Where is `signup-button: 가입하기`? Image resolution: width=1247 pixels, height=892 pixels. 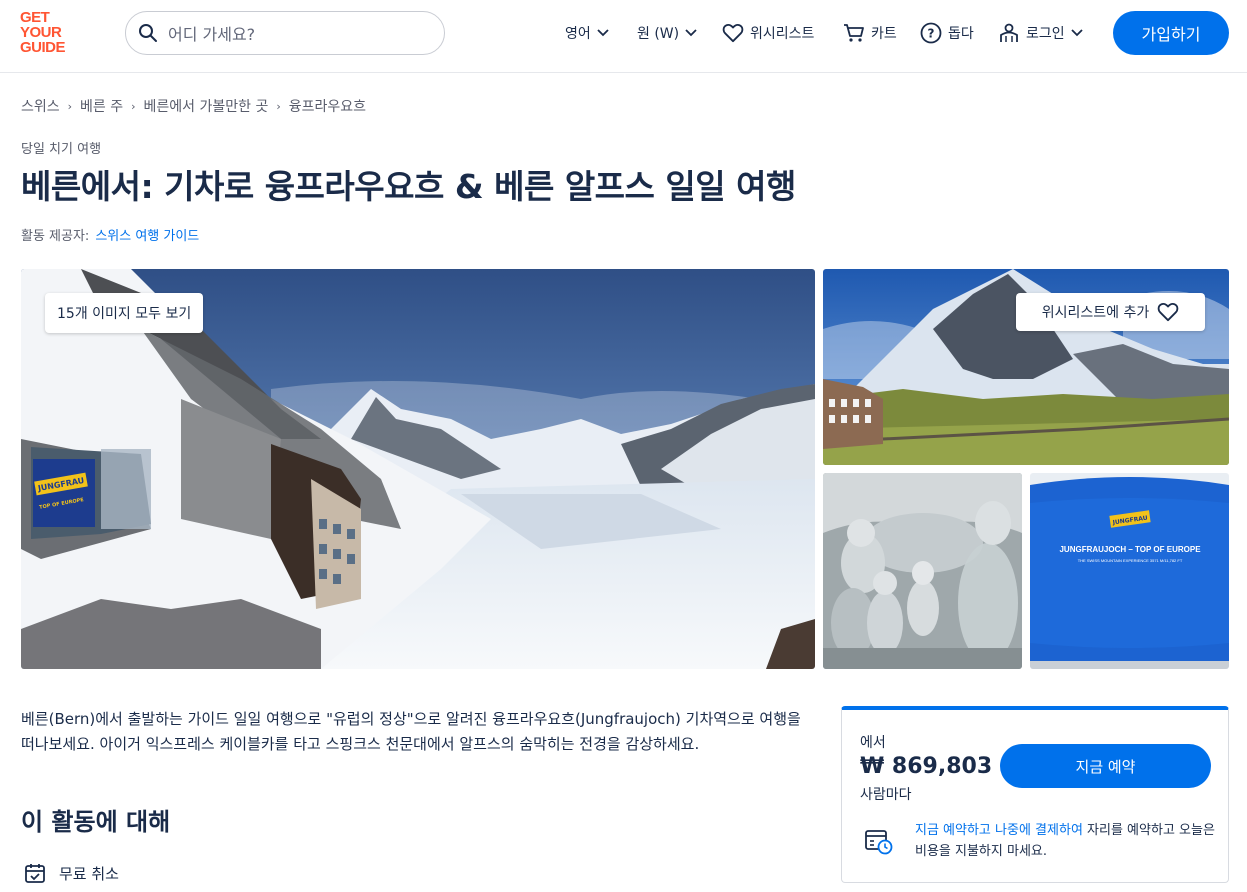
signup-button: 가입하기 is located at coordinates (1171, 33).